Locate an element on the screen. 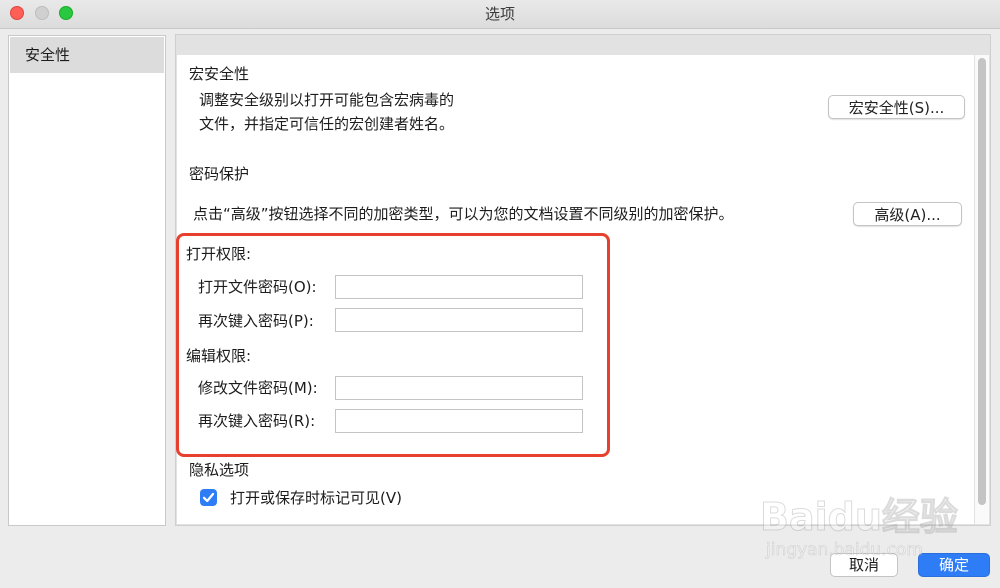  macro-security-description-line1: 调整安全级别以打开可能包含宏病毒的 is located at coordinates (327, 100).